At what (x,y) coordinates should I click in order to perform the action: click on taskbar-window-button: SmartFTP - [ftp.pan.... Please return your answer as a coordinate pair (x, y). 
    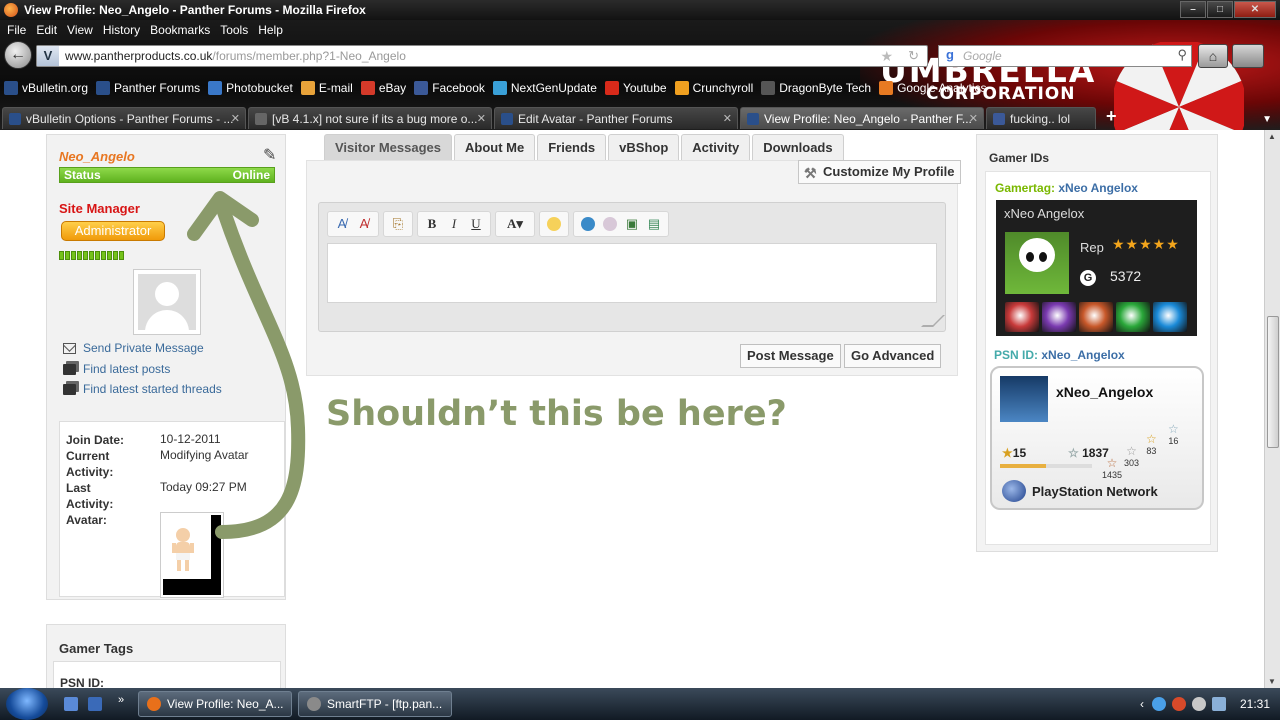
    Looking at the image, I should click on (375, 704).